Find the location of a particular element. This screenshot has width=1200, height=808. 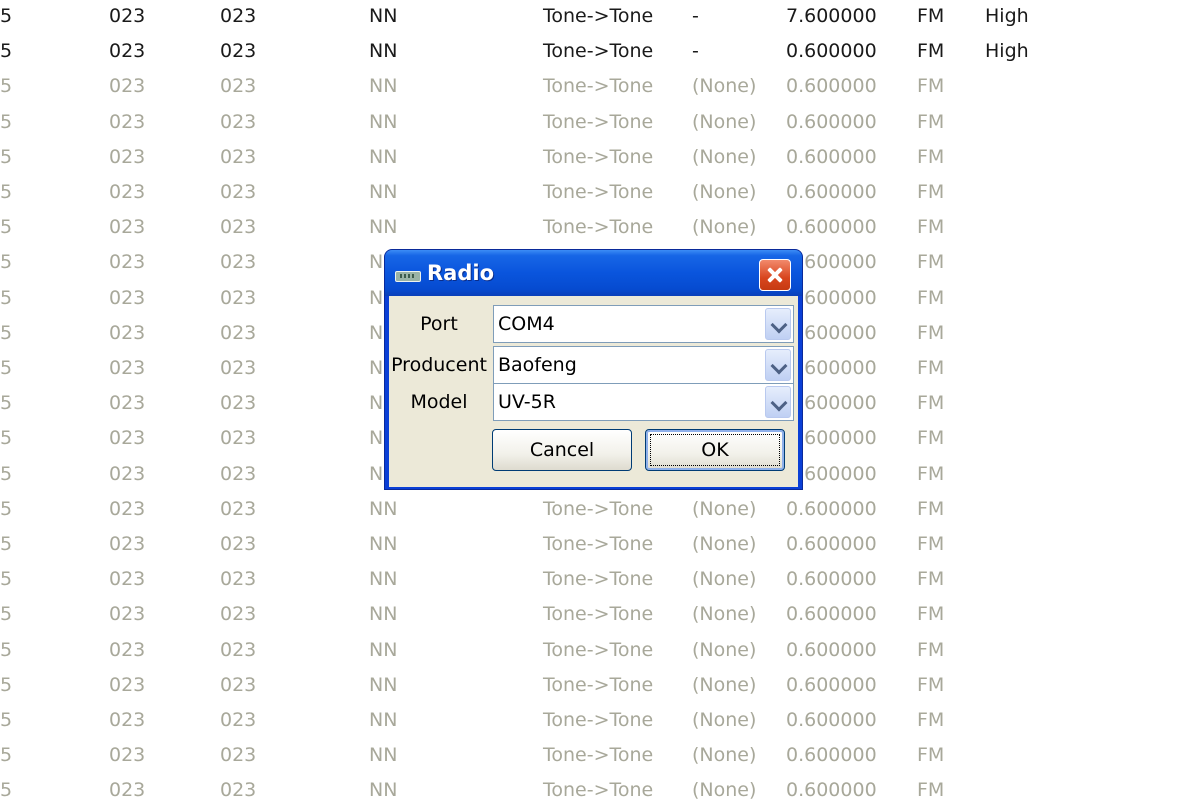

chevron-down-icon is located at coordinates (779, 366).